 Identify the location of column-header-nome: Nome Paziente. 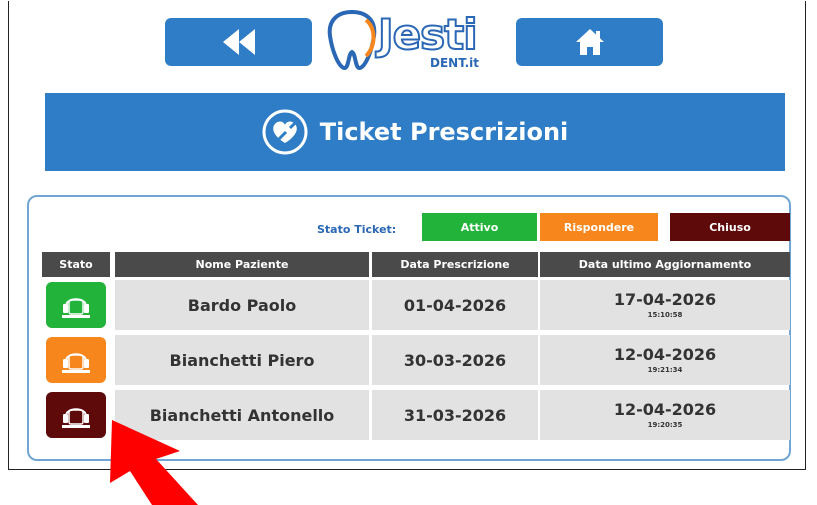
(242, 264).